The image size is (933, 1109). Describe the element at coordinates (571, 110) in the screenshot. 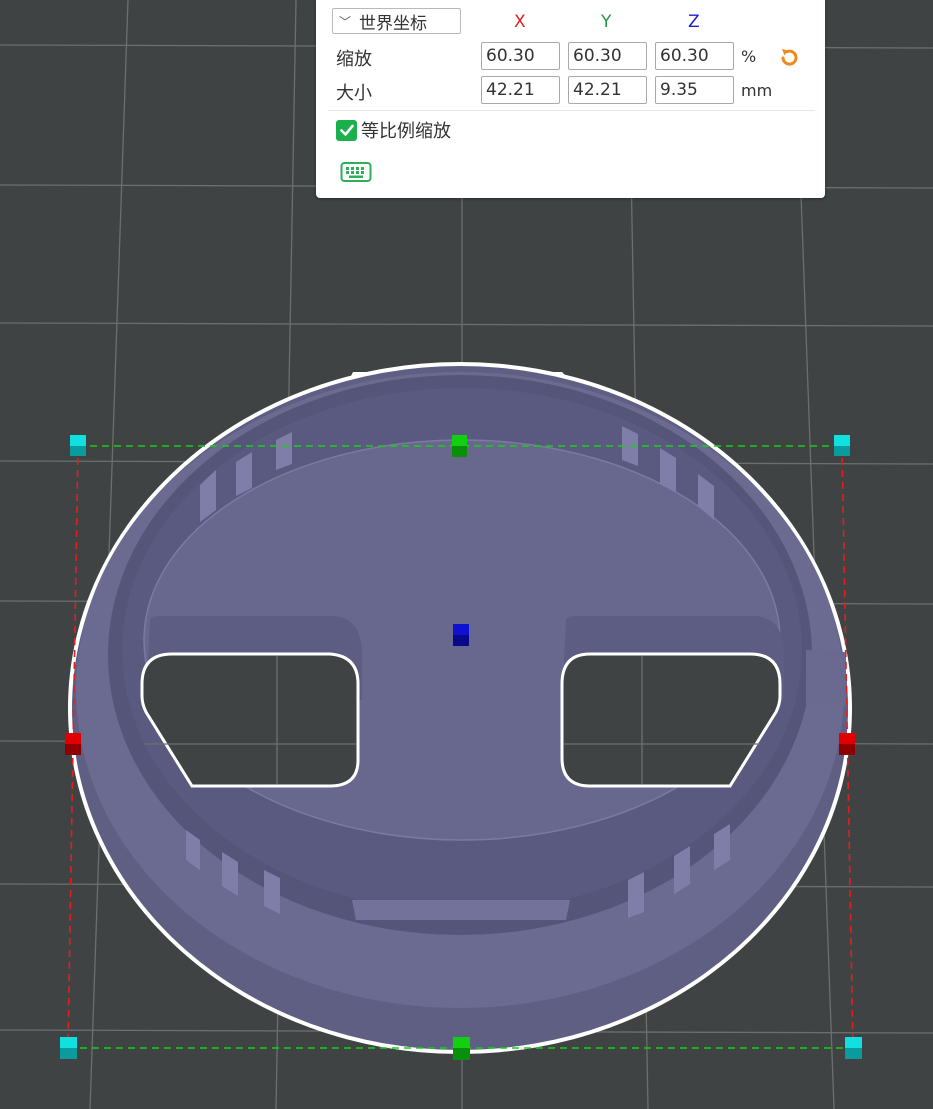

I see `panel-divider` at that location.